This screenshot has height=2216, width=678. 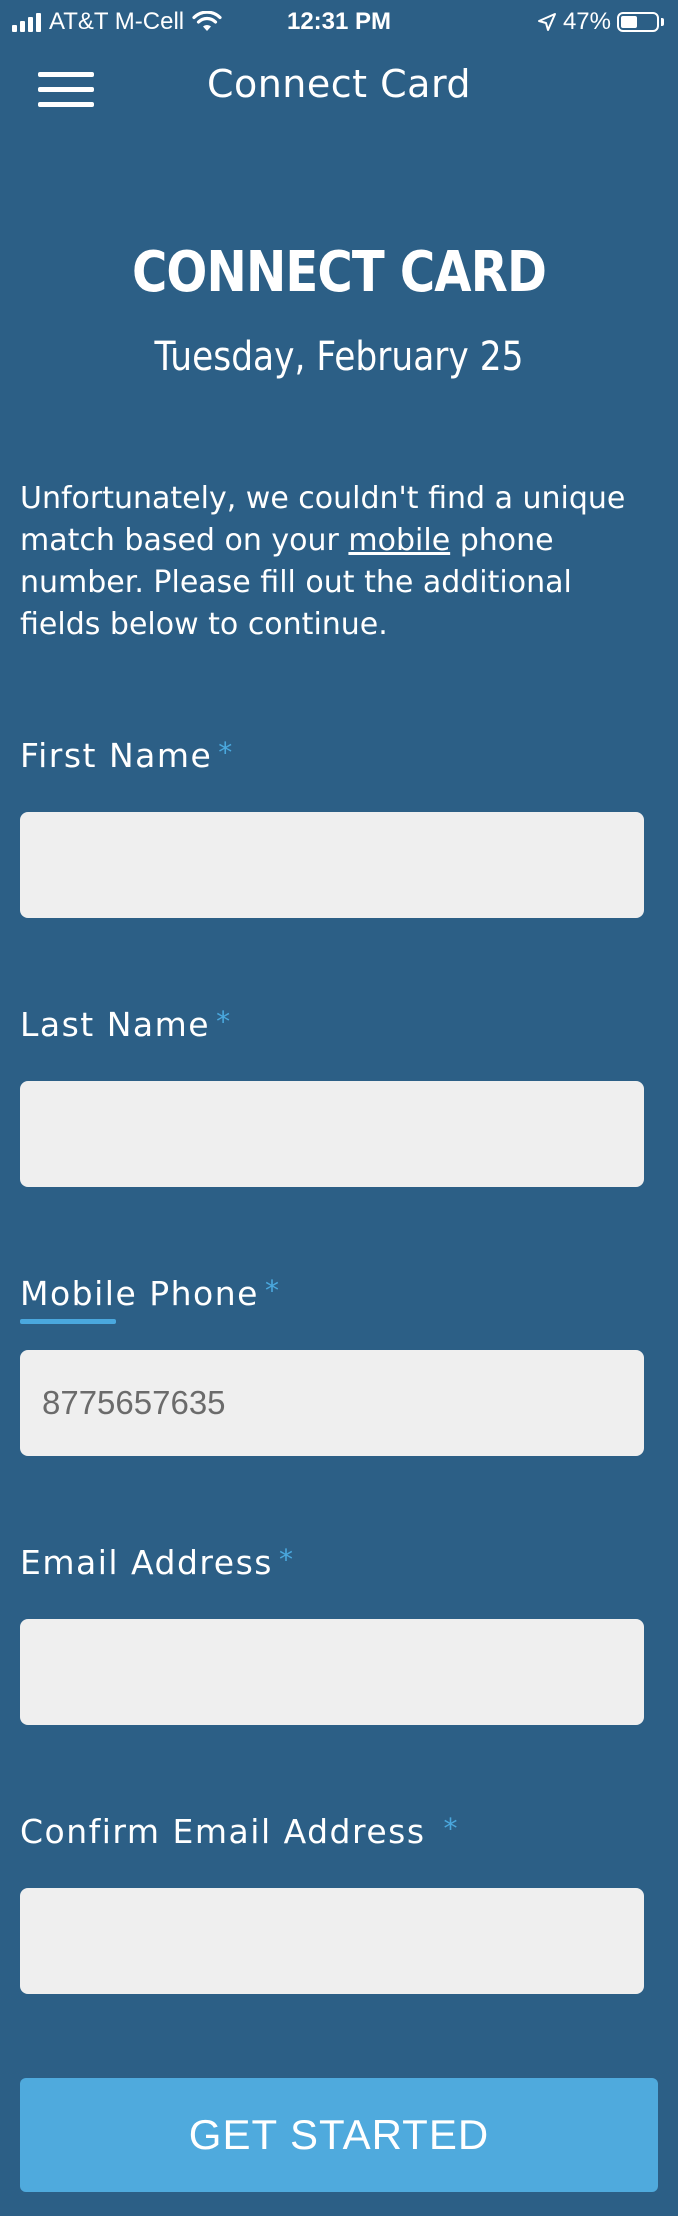 I want to click on first-name-label-text: First Name, so click(x=116, y=755).